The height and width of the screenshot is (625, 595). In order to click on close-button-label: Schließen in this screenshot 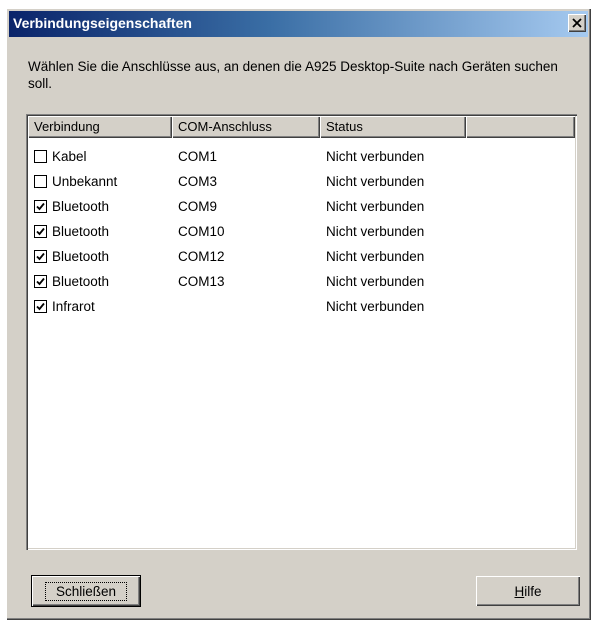, I will do `click(86, 591)`.